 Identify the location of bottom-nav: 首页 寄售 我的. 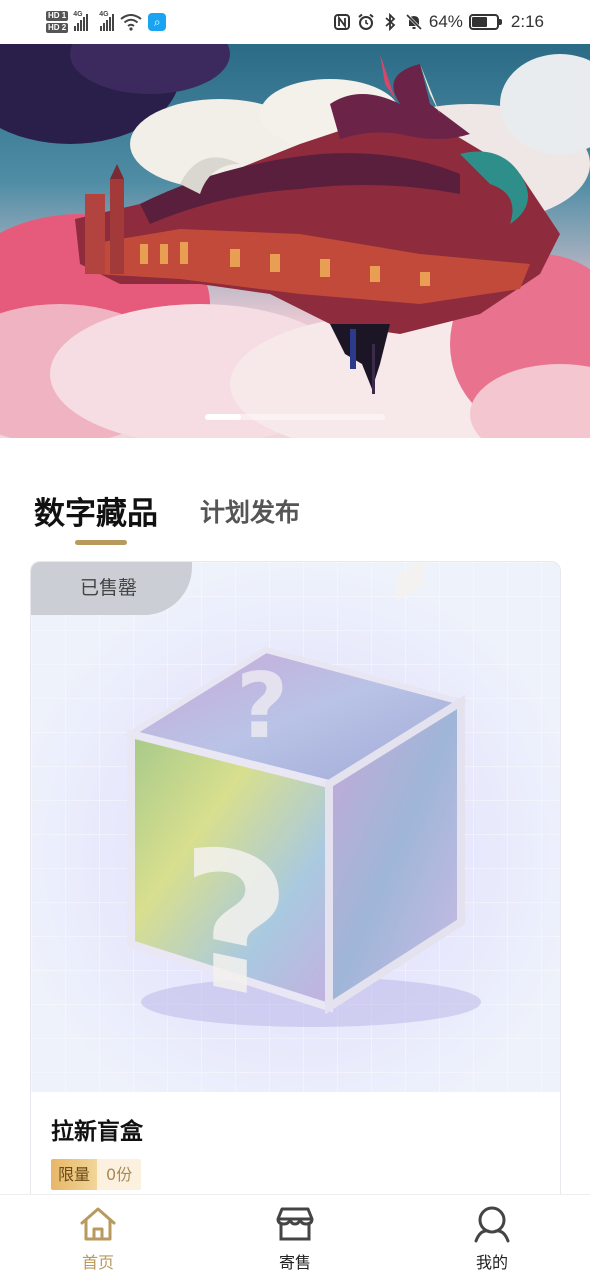
(295, 1236).